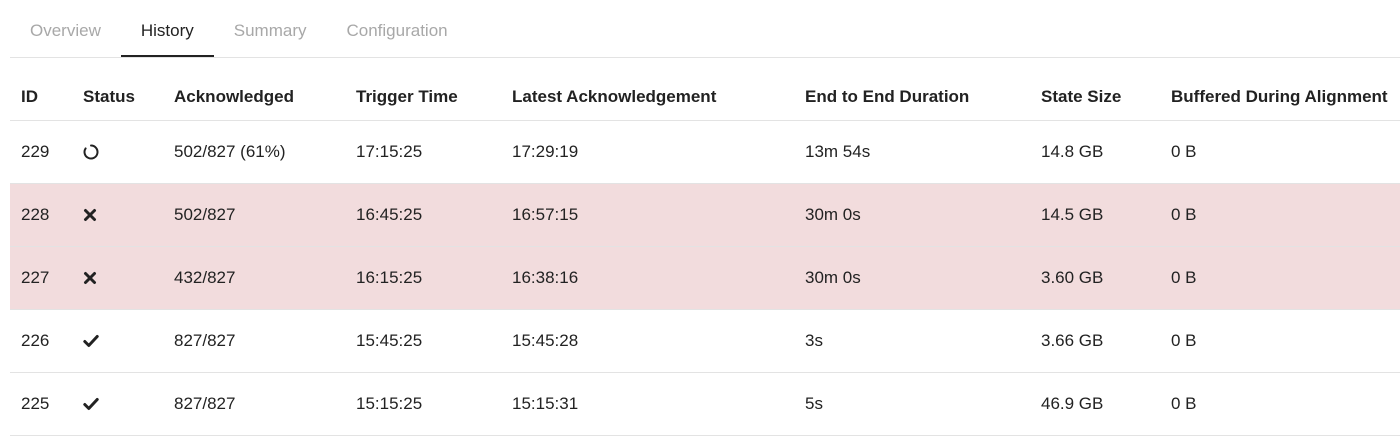 The height and width of the screenshot is (436, 1400). What do you see at coordinates (1072, 277) in the screenshot?
I see `state-size-value: 3.60 GB` at bounding box center [1072, 277].